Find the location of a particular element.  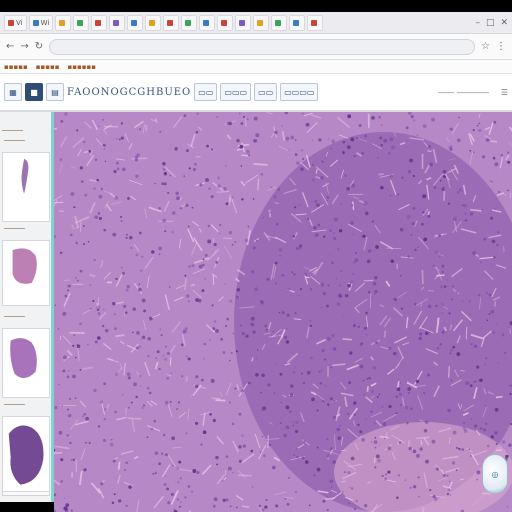

forward-button: → is located at coordinates (24, 46).